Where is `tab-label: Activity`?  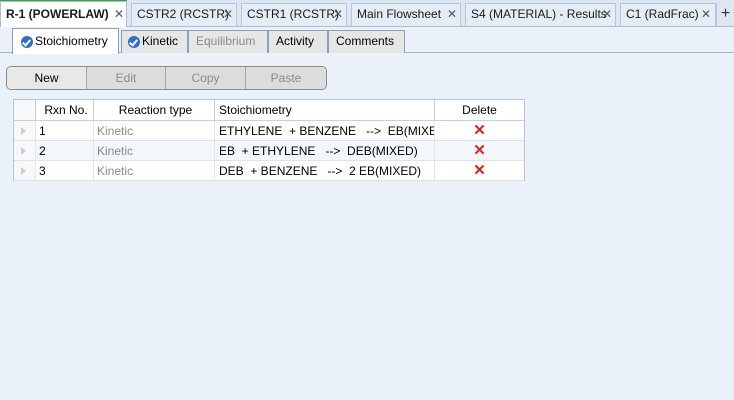
tab-label: Activity is located at coordinates (295, 41).